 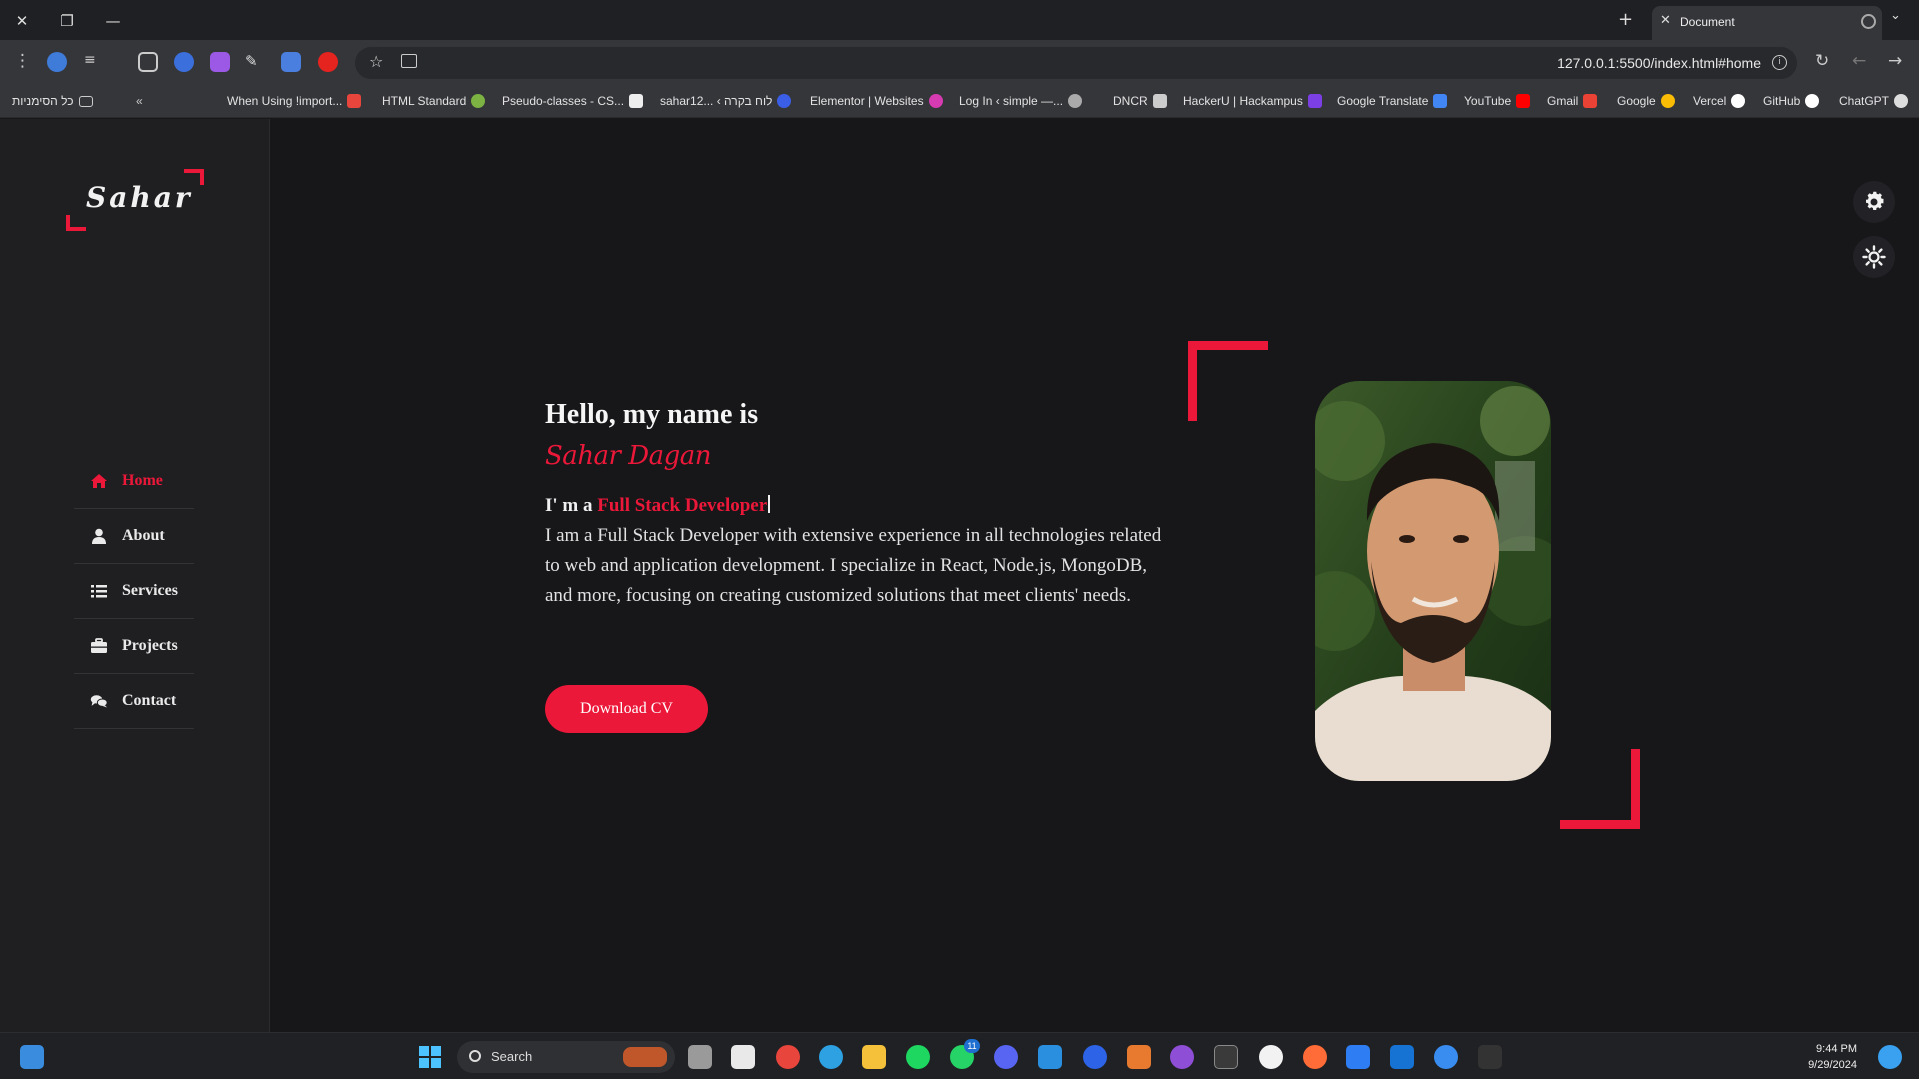 I want to click on profile-photo, so click(x=1433, y=581).